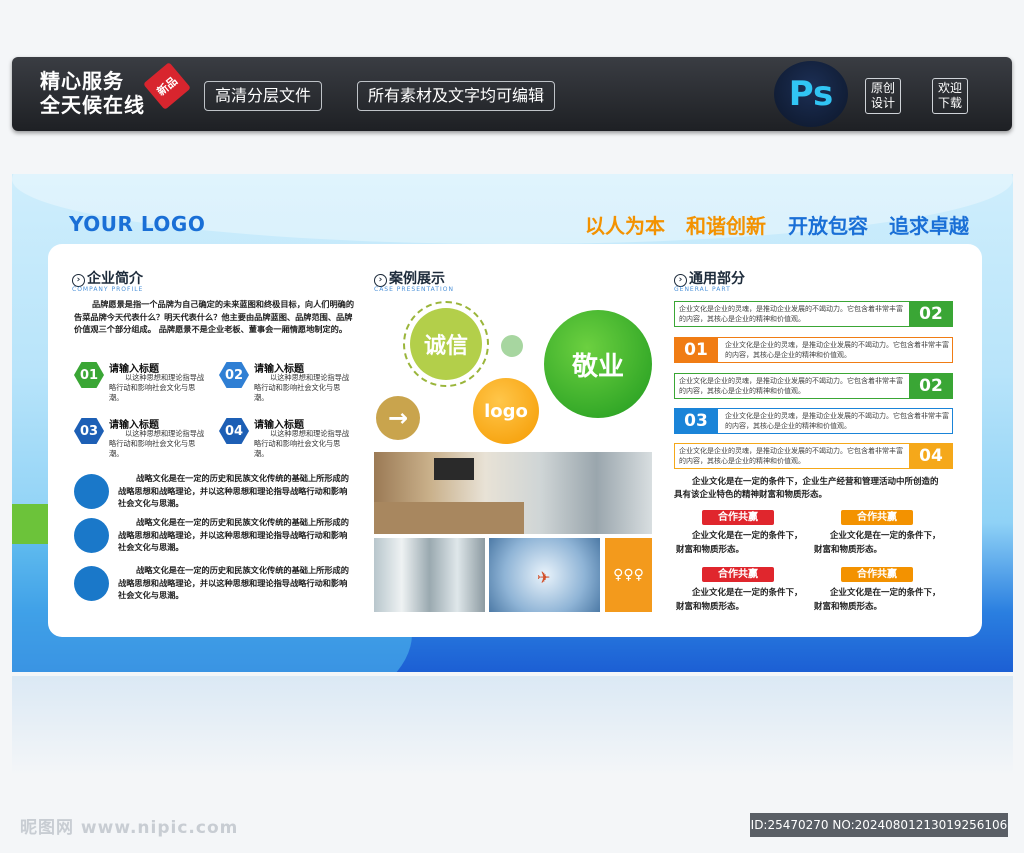  What do you see at coordinates (302, 387) in the screenshot?
I see `item-02-body: 以这种思想和理论指导战略行动和影响社会文化与思潮。` at bounding box center [302, 387].